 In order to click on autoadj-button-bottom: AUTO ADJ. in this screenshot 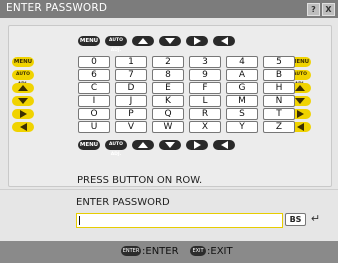, I will do `click(116, 148)`.